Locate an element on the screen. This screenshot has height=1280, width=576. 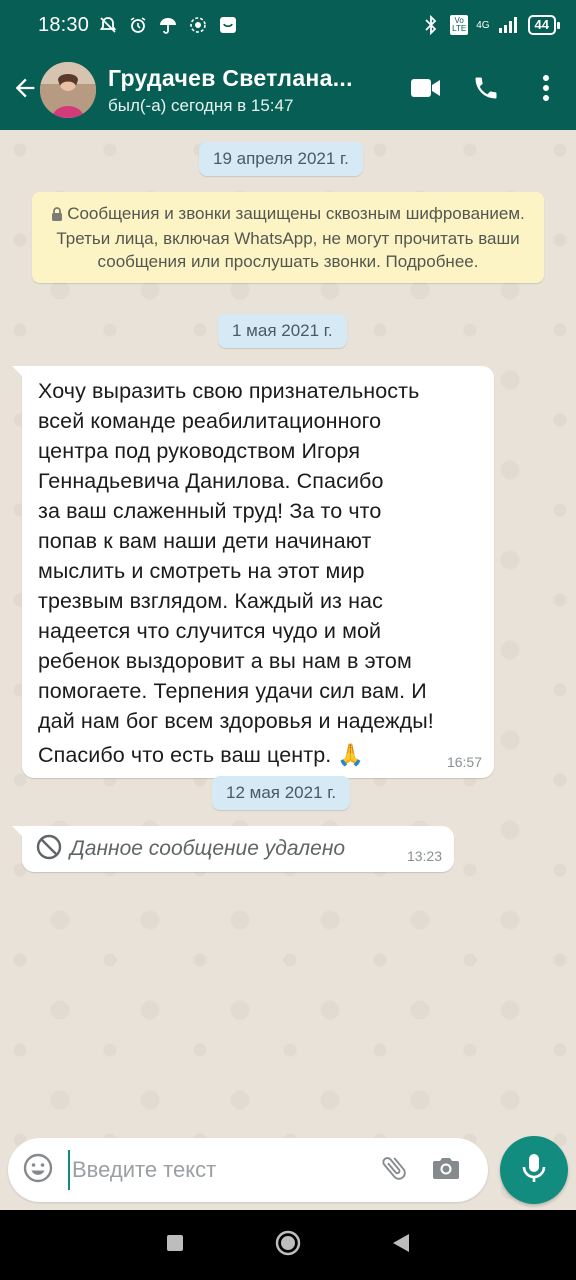
voice-message-button is located at coordinates (534, 1170).